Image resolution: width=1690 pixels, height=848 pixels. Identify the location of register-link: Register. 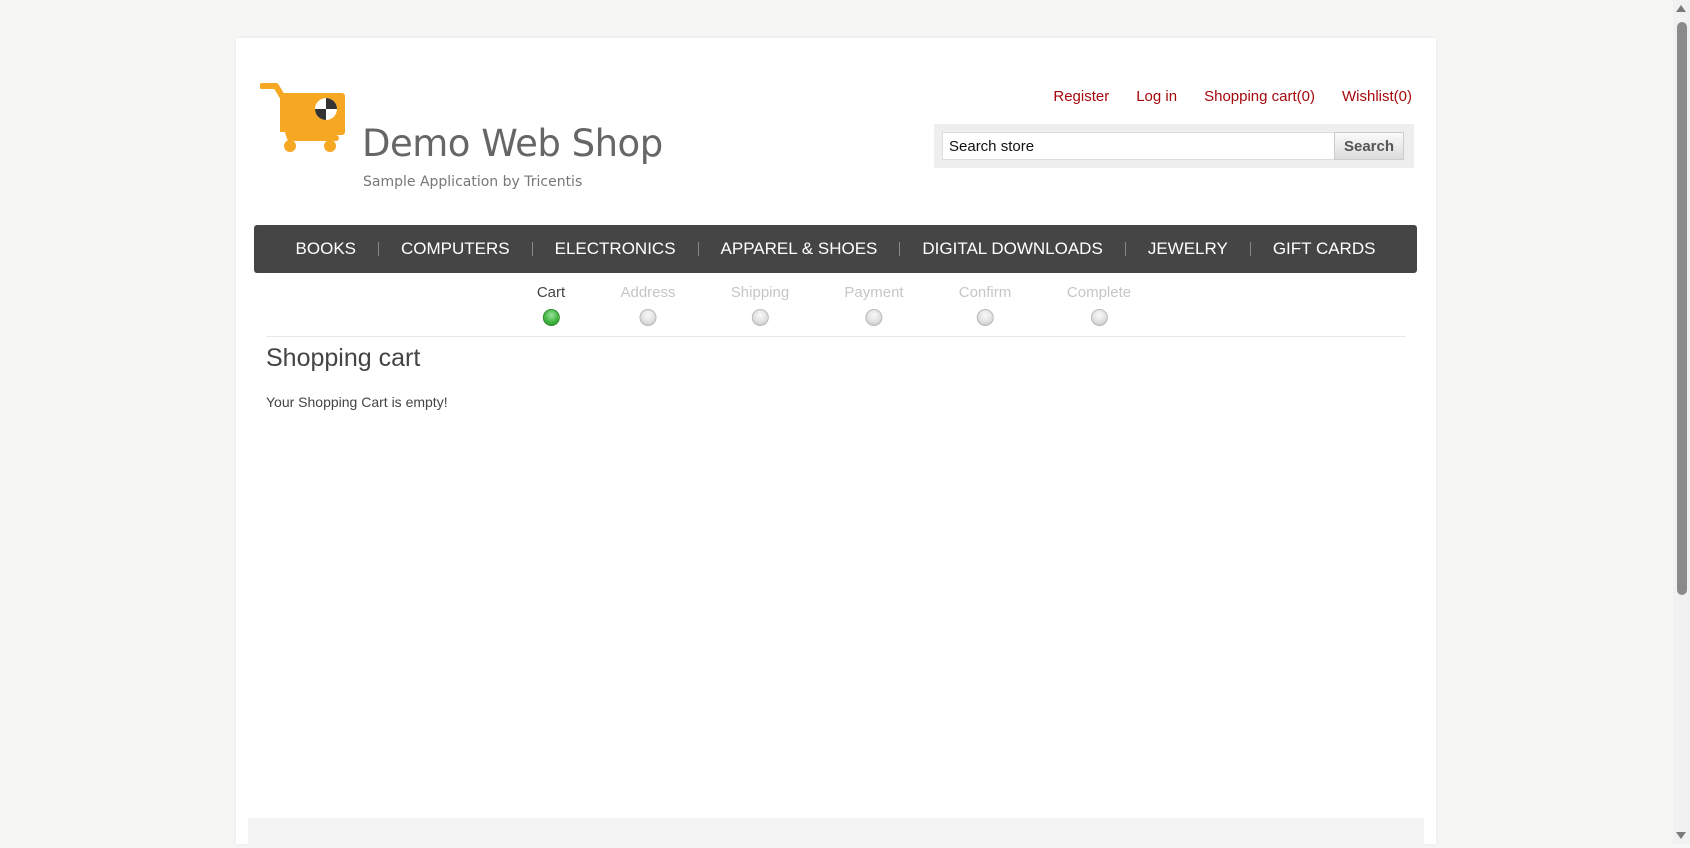
(1081, 96).